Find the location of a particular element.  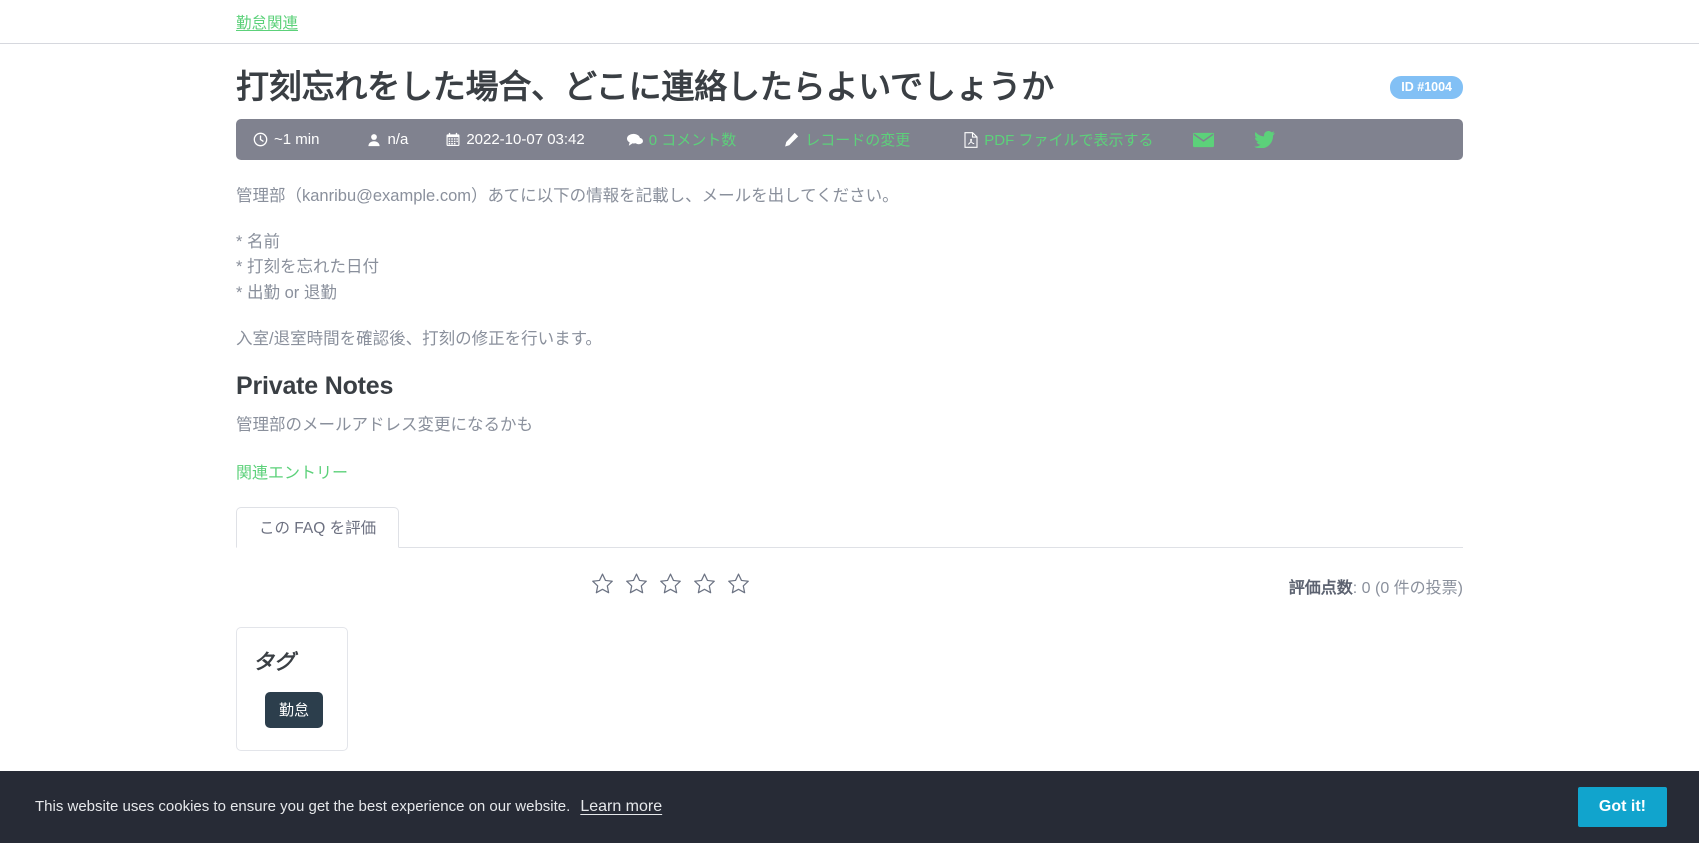

body-closing: 入室/退室時間を確認後、打刻の修正を行います。 is located at coordinates (419, 338).